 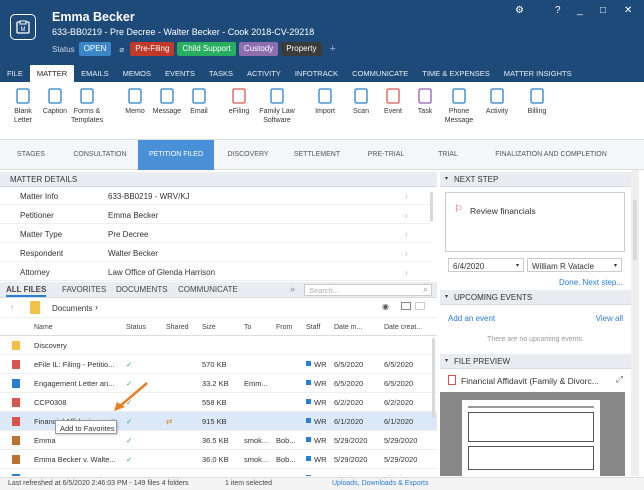 I want to click on next-step-header: ▾ NEXT STEP, so click(x=535, y=179).